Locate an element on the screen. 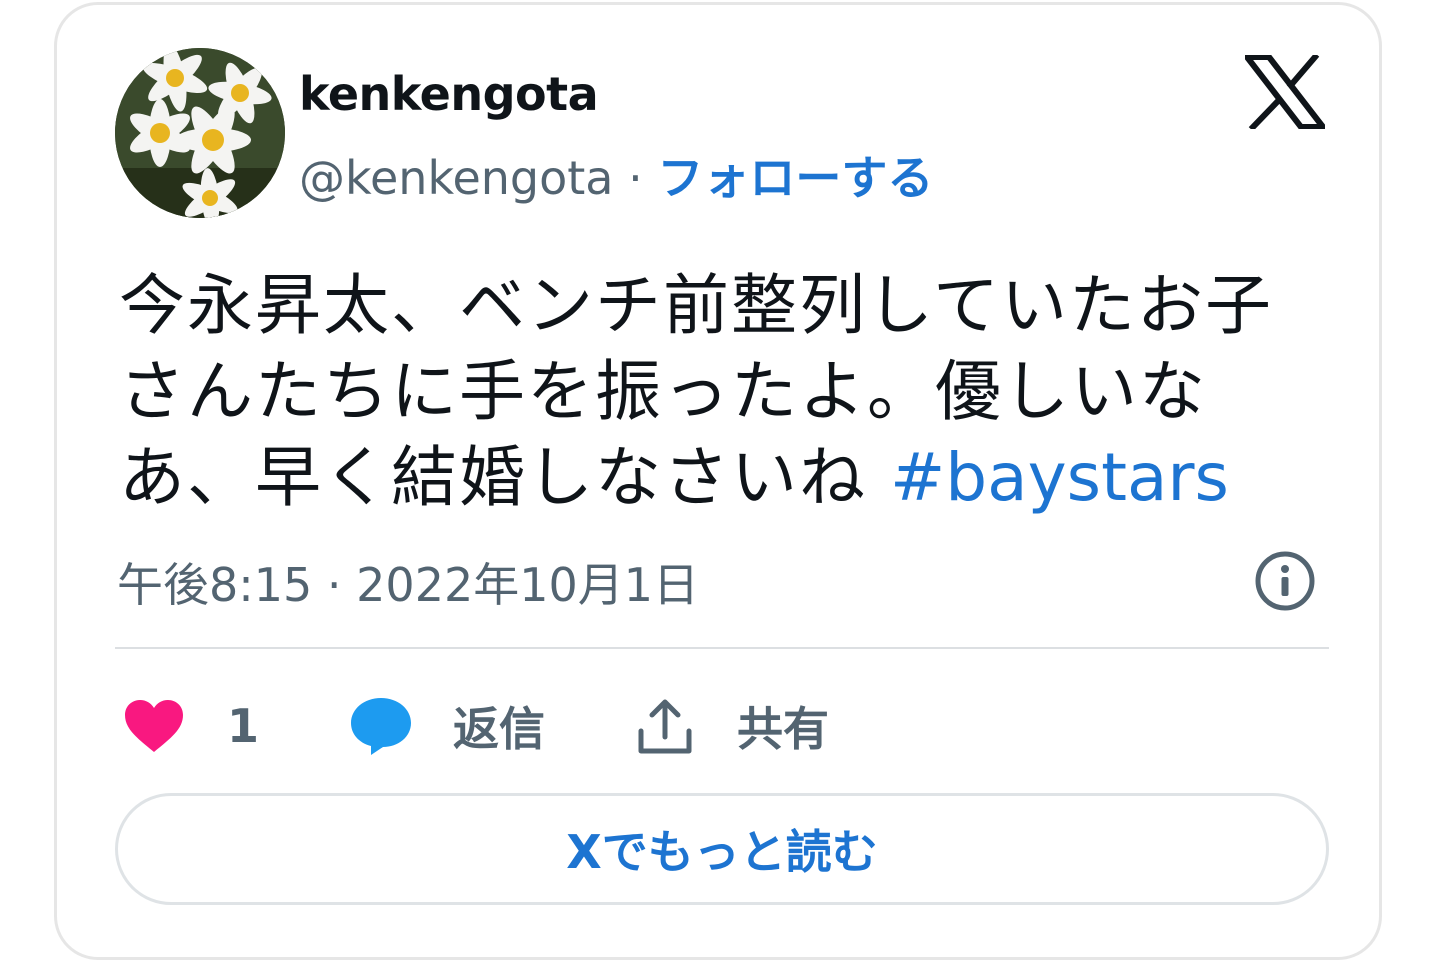 The height and width of the screenshot is (963, 1440). follow-button: フォローする is located at coordinates (795, 178).